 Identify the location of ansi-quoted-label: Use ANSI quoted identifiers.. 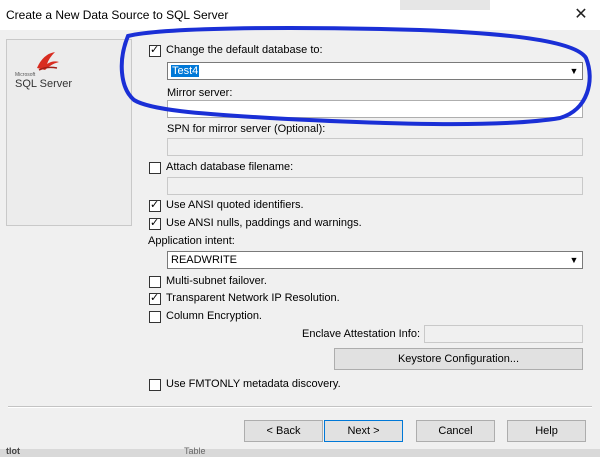
(235, 205).